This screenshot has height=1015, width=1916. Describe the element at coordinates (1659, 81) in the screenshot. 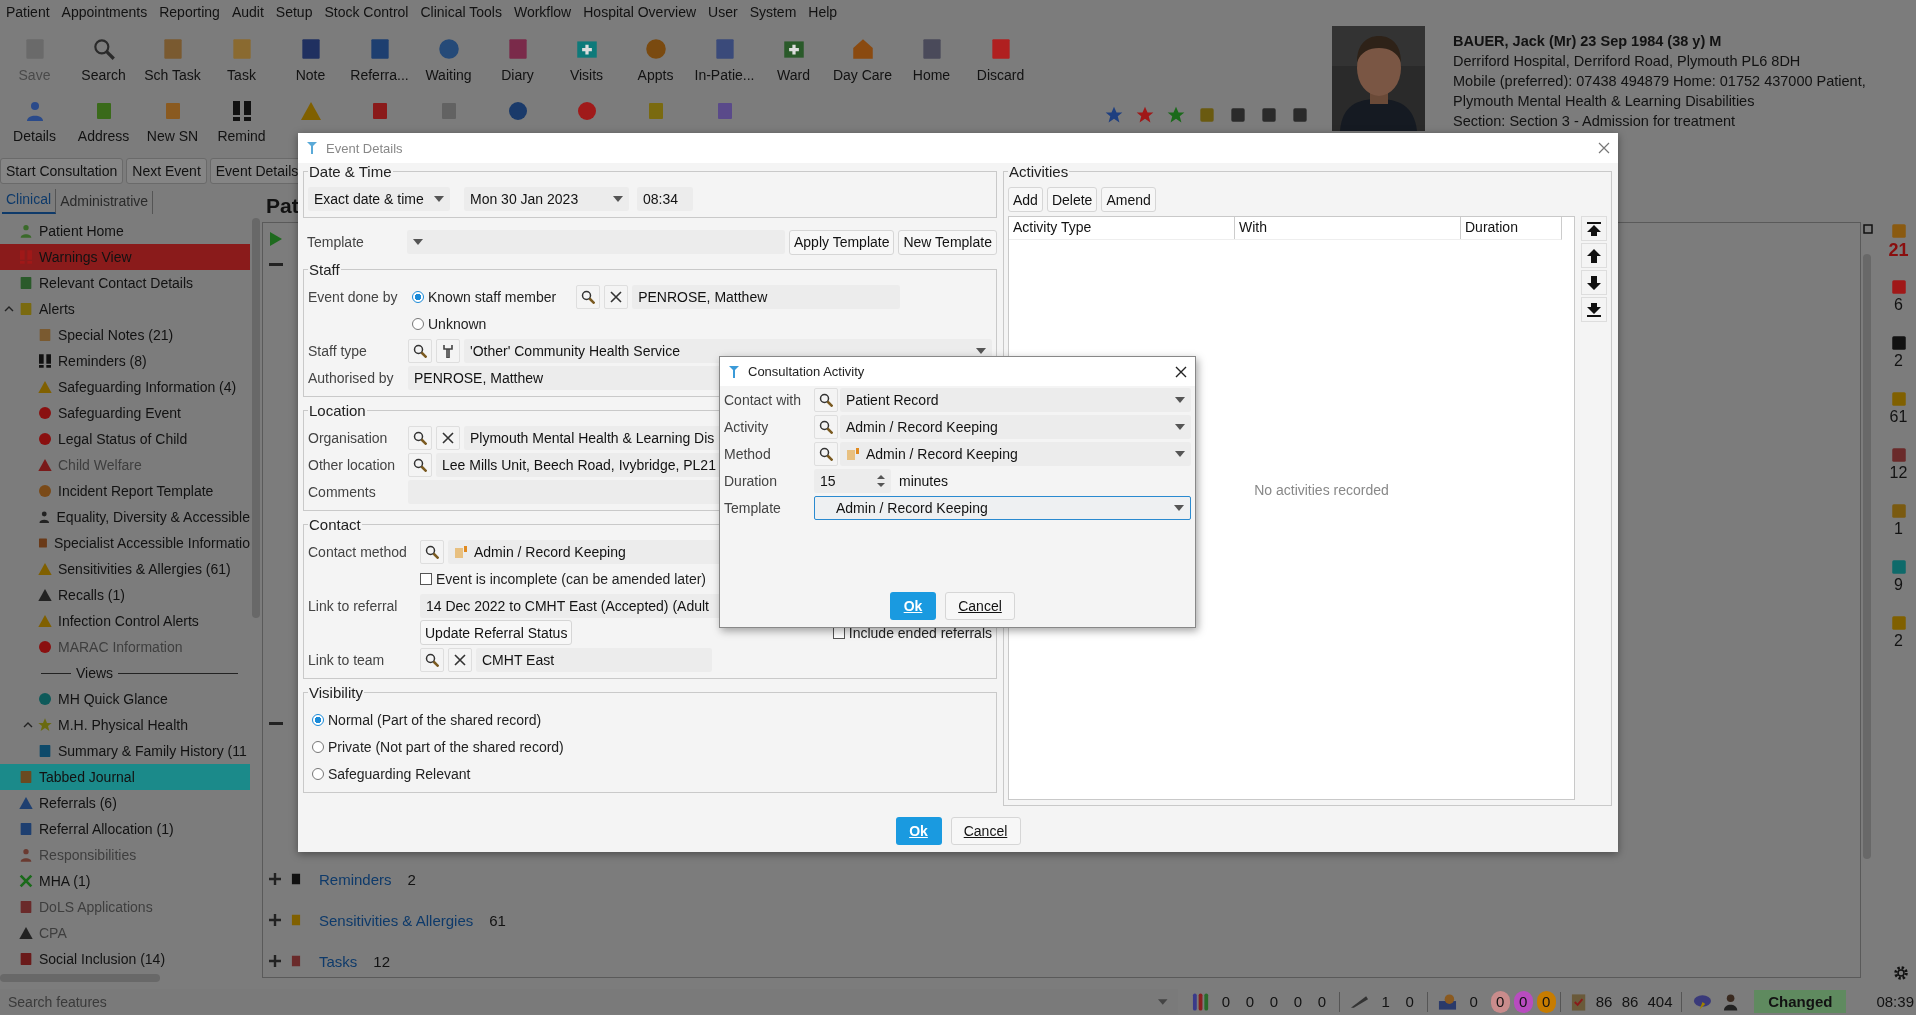

I see `patient-detail: Mobile (preferred): 07438 494879 Home: 01752 437000 Patient,` at that location.